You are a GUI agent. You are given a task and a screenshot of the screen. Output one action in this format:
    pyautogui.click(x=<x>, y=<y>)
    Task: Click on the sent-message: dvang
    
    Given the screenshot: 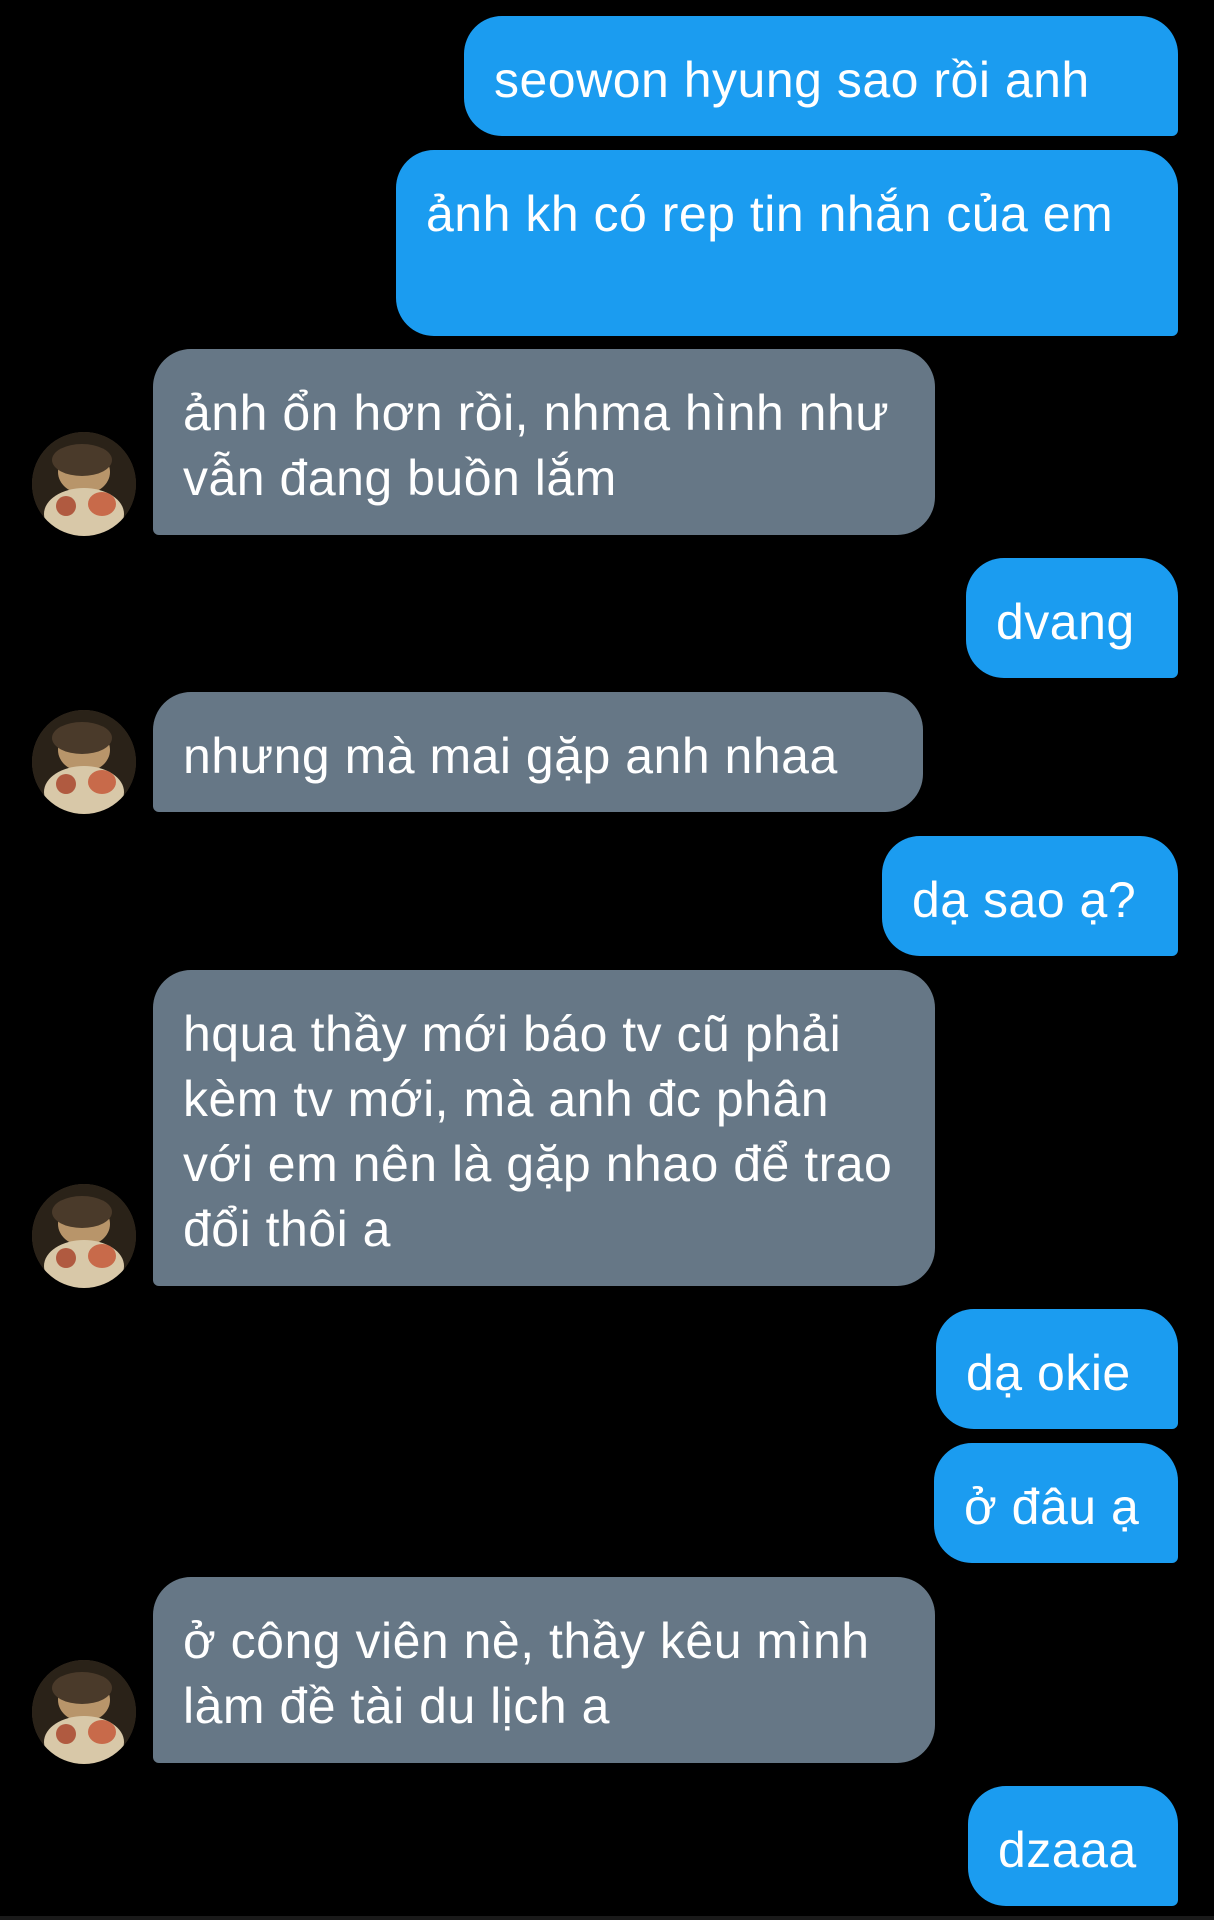 What is the action you would take?
    pyautogui.click(x=1072, y=618)
    